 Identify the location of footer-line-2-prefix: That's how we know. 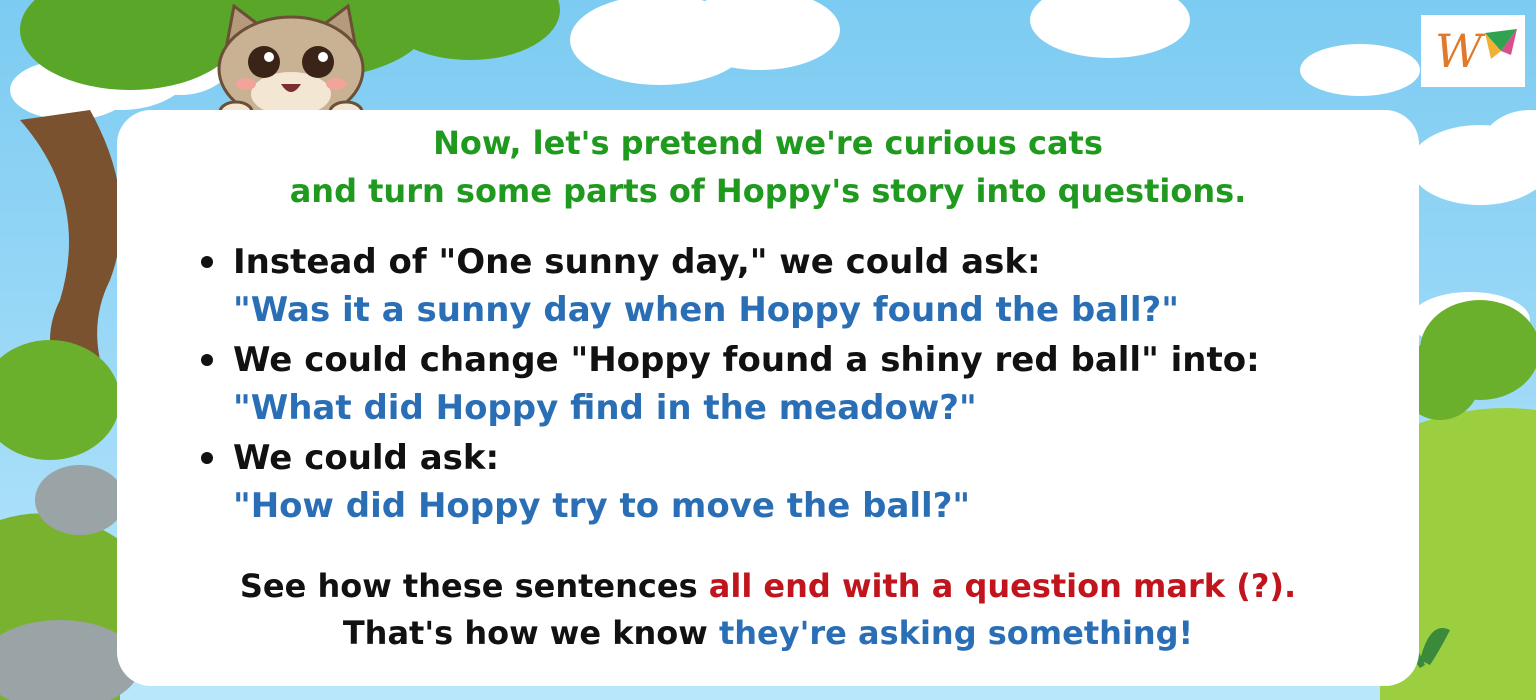
(530, 633).